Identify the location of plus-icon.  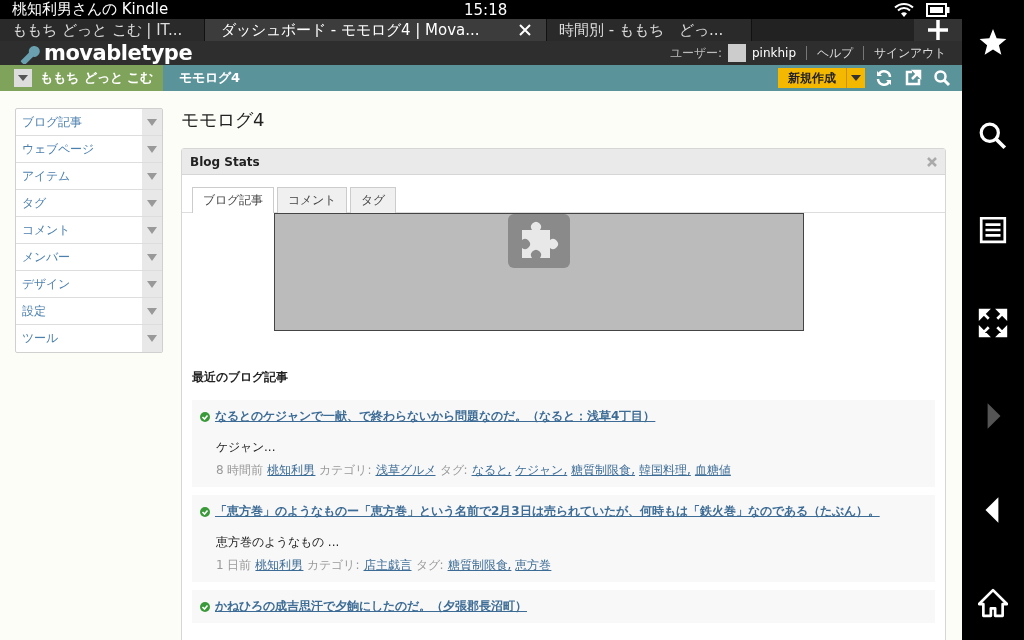
(938, 30).